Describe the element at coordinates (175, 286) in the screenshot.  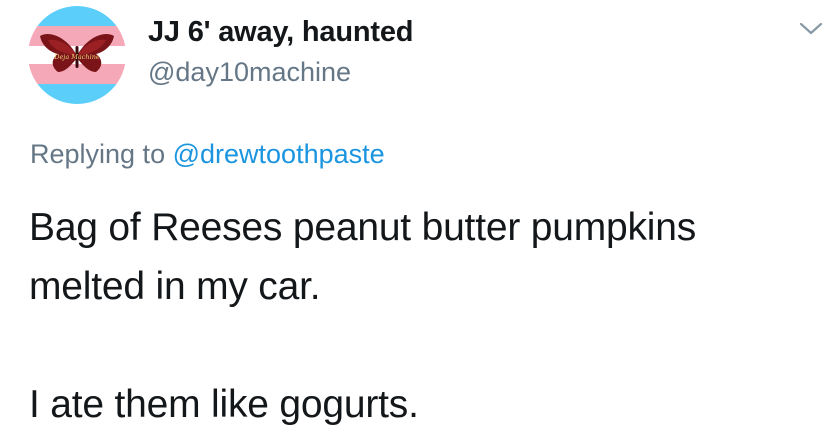
I see `tweet-text-line: melted in my car.` at that location.